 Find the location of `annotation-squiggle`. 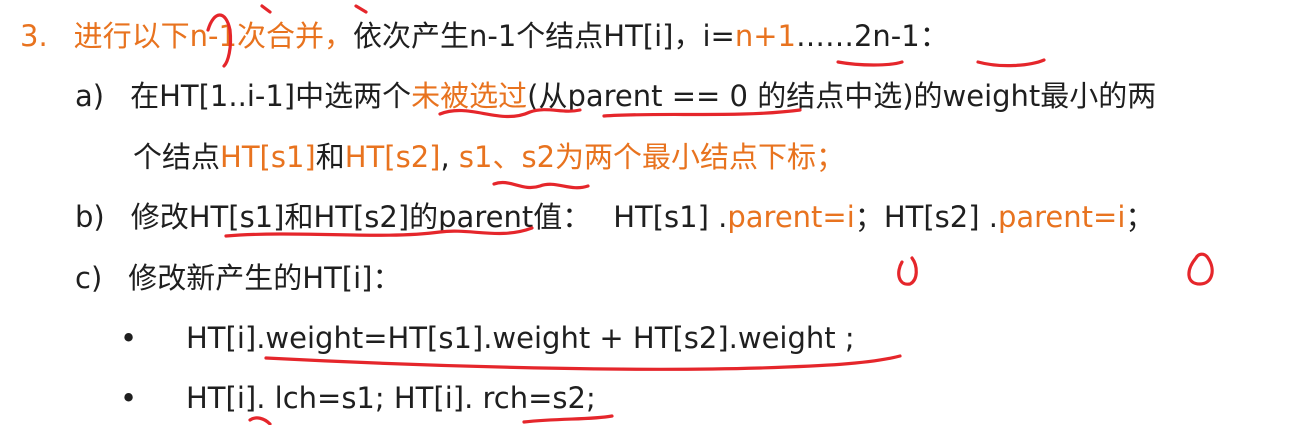

annotation-squiggle is located at coordinates (541, 185).